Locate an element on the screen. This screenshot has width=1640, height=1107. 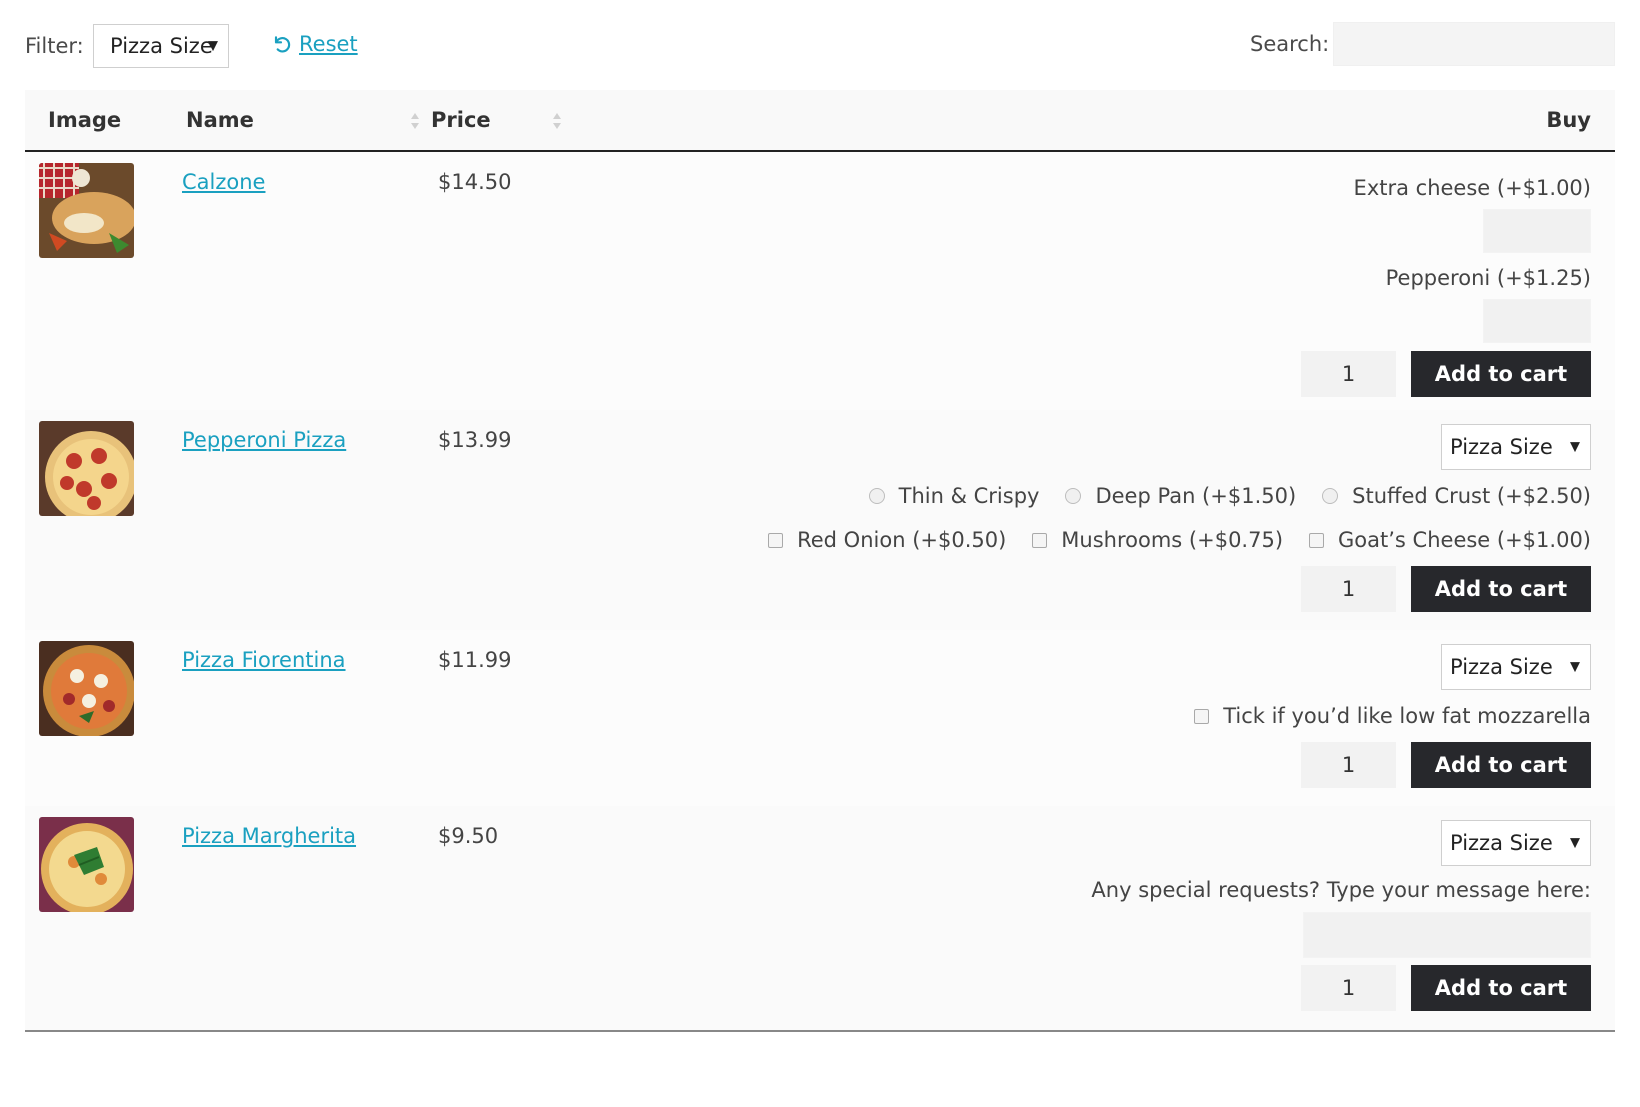
checkbox-option: Tick if you’d like low fat mozzarella is located at coordinates (1392, 716).